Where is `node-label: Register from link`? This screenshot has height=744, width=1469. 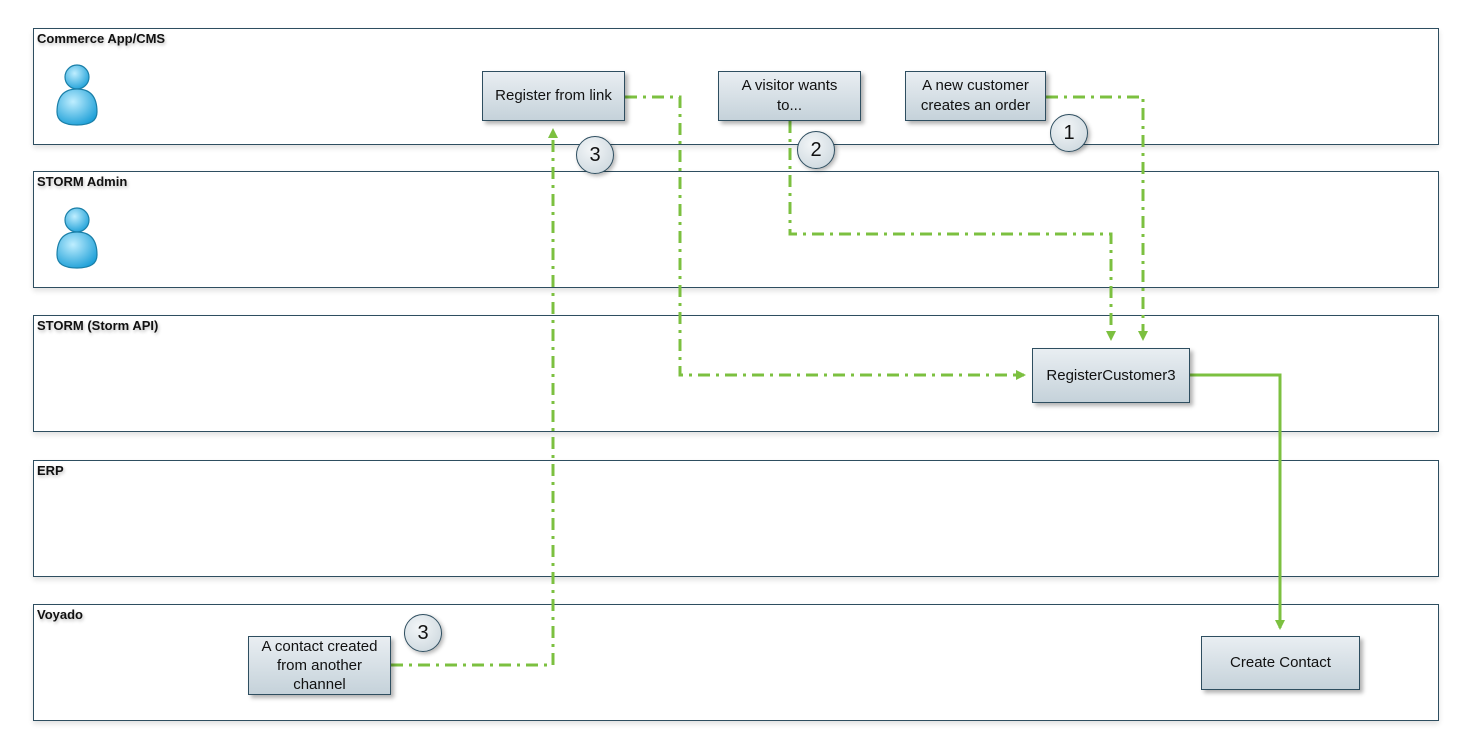
node-label: Register from link is located at coordinates (553, 95).